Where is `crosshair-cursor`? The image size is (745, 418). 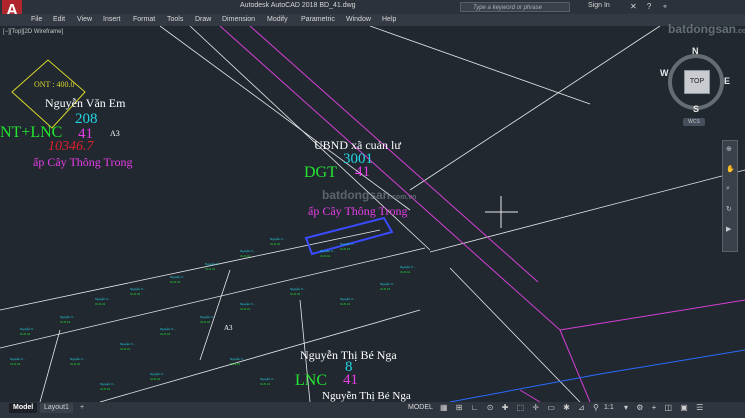 crosshair-cursor is located at coordinates (501, 212).